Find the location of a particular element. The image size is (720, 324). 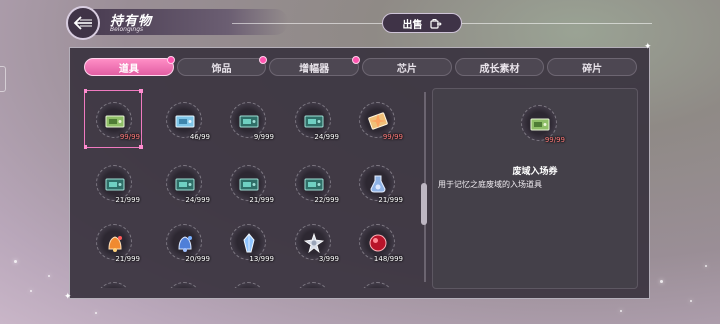

ticket-blue-icon is located at coordinates (185, 121).